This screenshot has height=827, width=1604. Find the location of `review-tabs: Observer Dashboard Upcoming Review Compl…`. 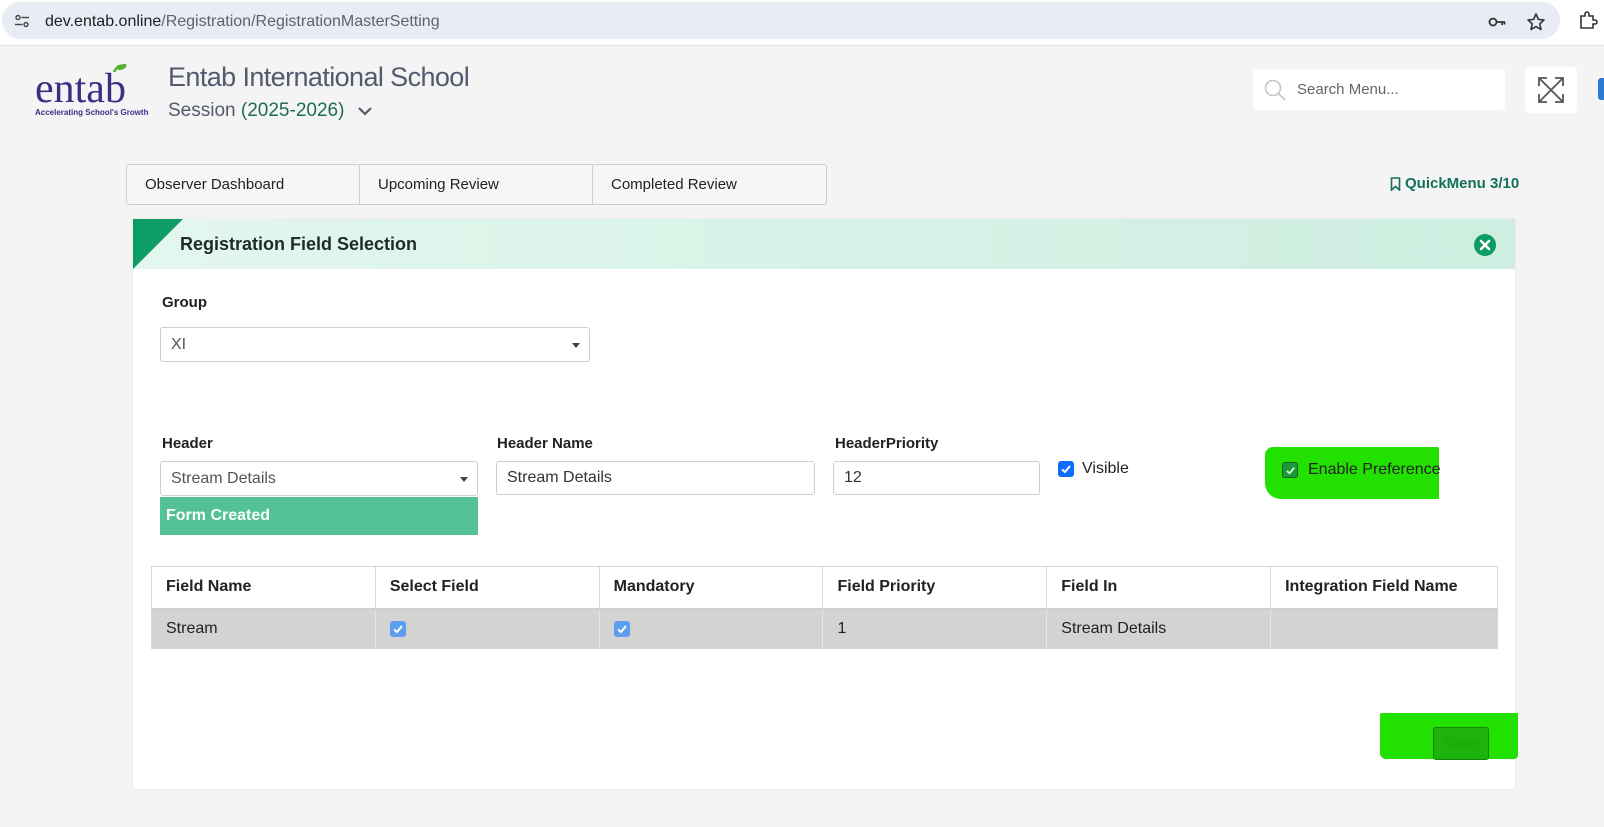

review-tabs: Observer Dashboard Upcoming Review Compl… is located at coordinates (476, 184).